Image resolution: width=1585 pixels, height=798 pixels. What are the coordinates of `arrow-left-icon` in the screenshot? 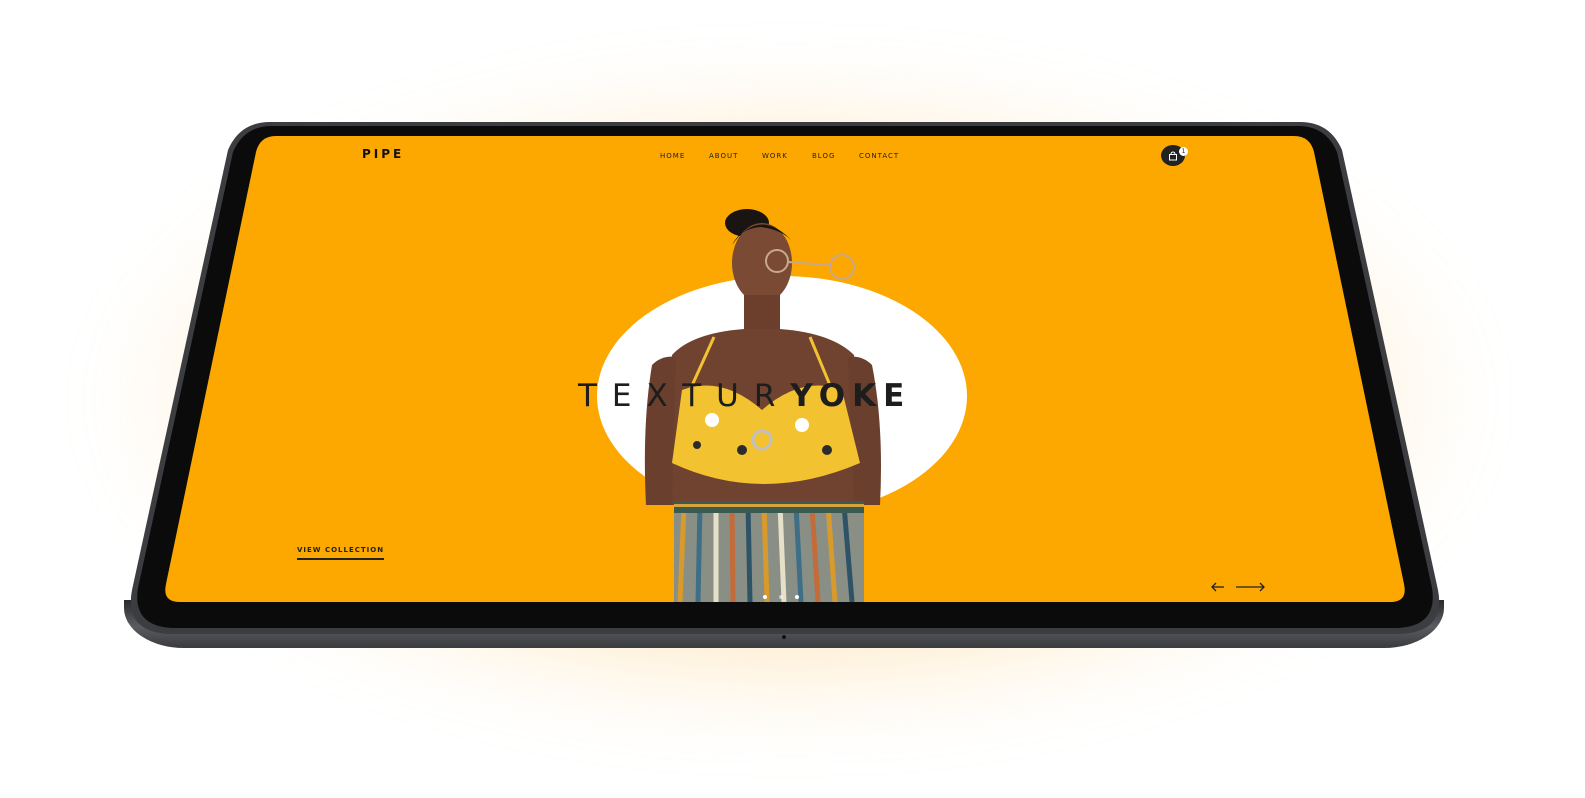 It's located at (1217, 587).